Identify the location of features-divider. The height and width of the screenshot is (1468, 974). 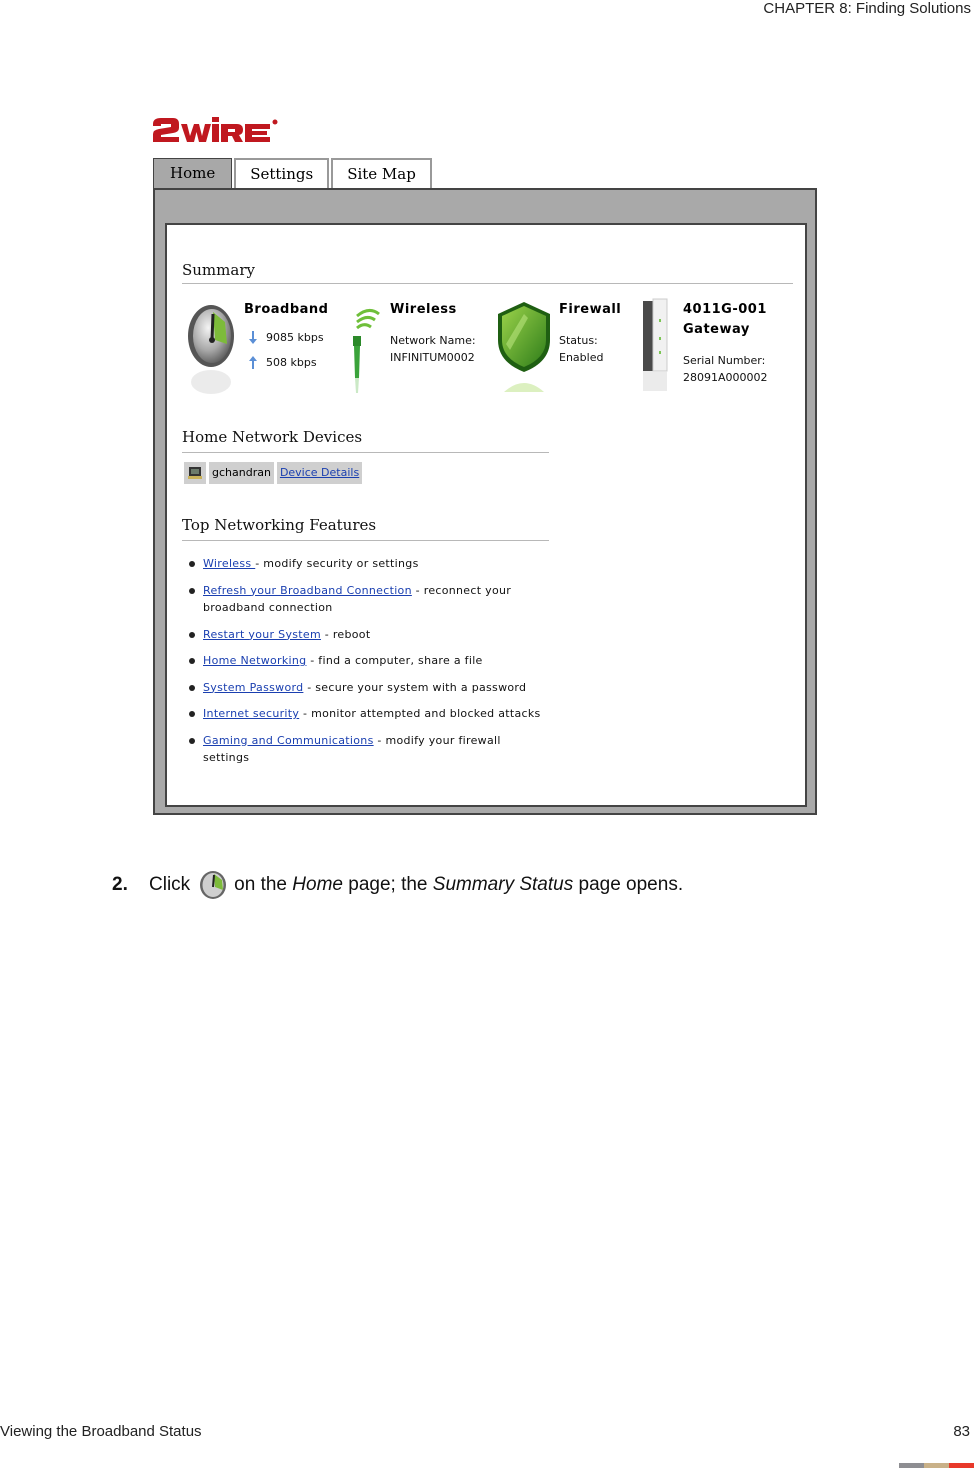
(365, 540).